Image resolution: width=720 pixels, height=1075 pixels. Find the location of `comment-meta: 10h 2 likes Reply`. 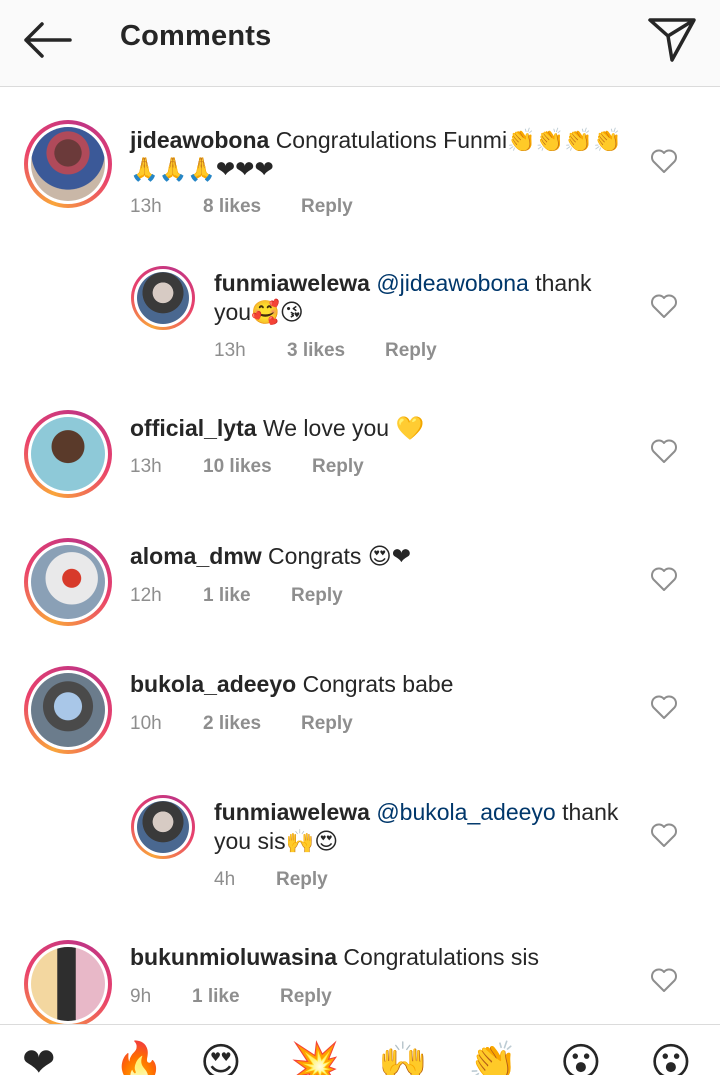

comment-meta: 10h 2 likes Reply is located at coordinates (241, 724).